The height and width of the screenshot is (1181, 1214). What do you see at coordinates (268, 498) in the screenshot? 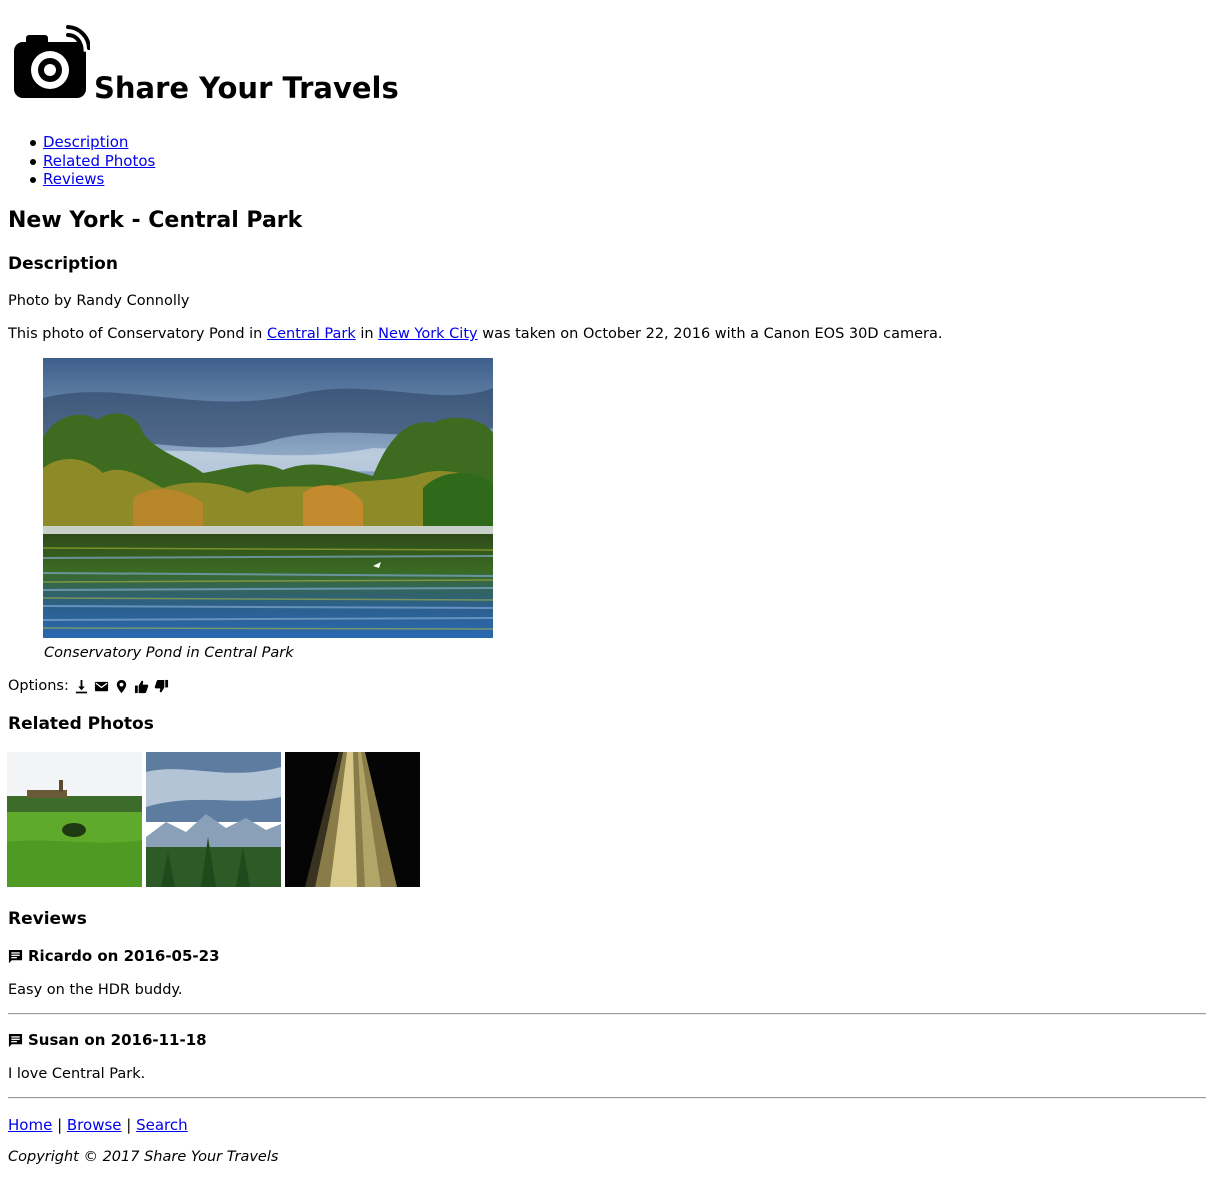
I see `main-photo` at bounding box center [268, 498].